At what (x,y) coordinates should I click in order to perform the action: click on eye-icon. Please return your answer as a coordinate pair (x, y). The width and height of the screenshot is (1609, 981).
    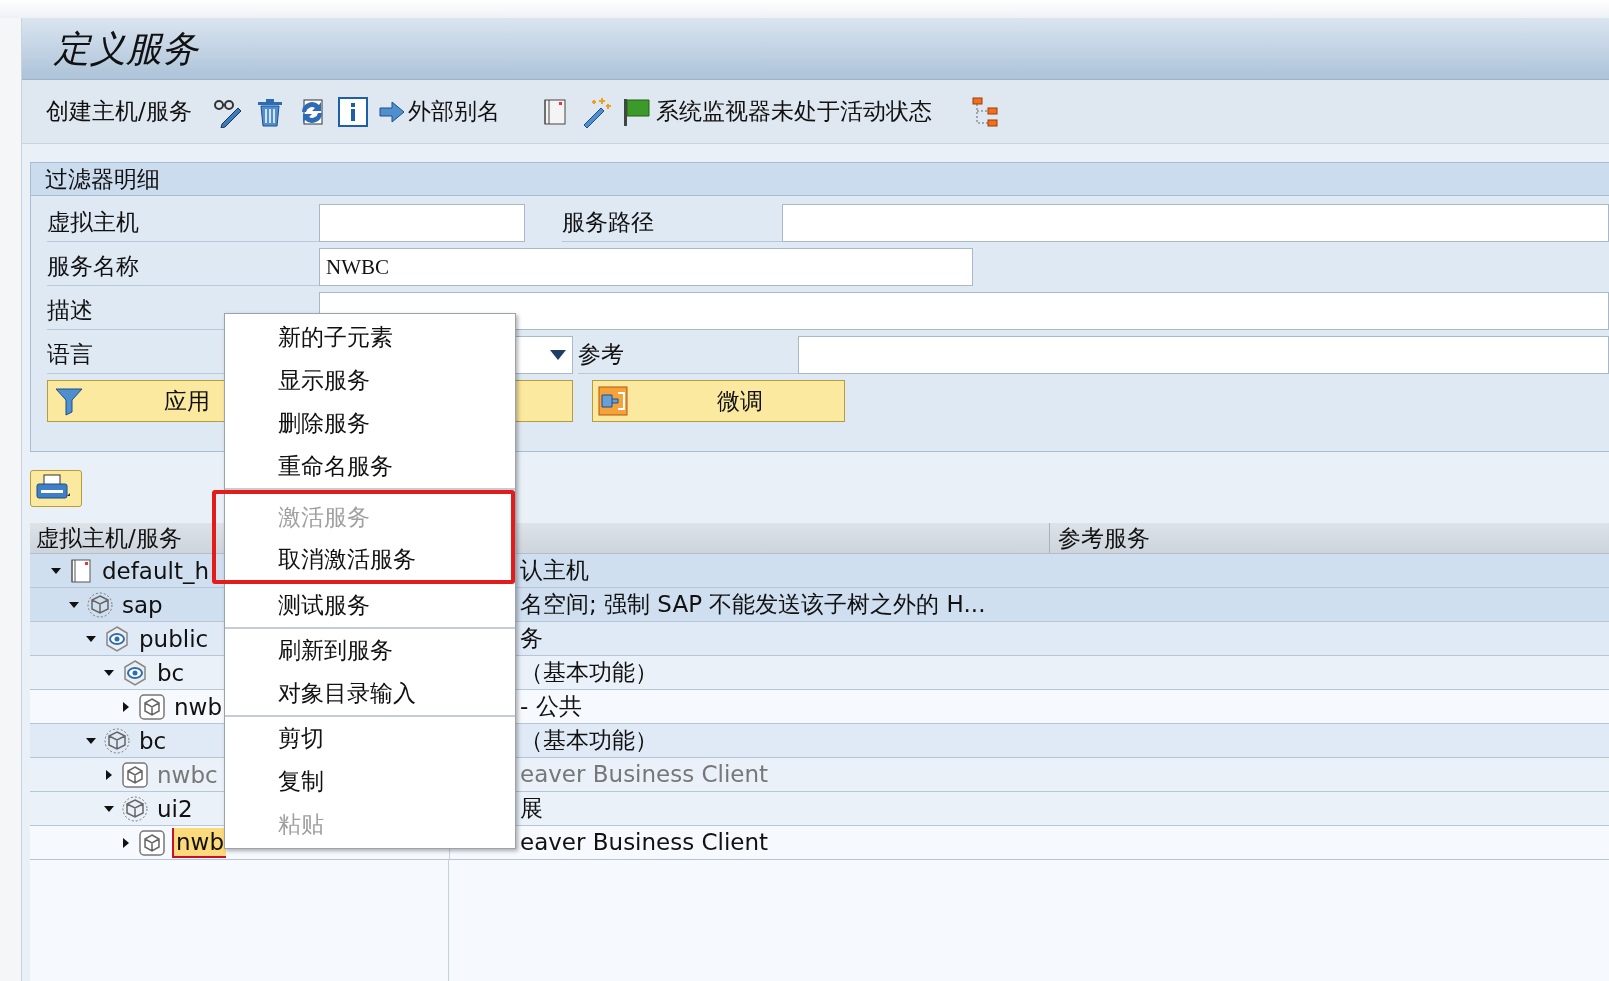
    Looking at the image, I should click on (117, 638).